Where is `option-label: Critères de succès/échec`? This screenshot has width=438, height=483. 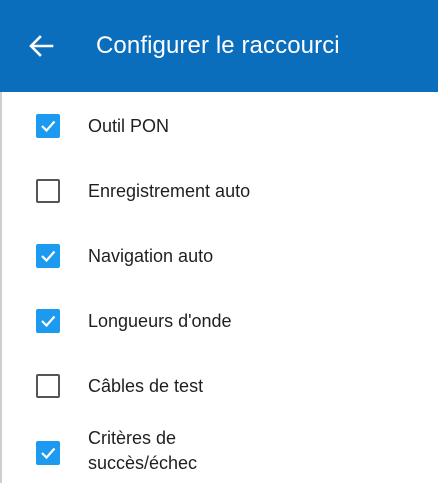
option-label: Critères de succès/échec is located at coordinates (143, 450).